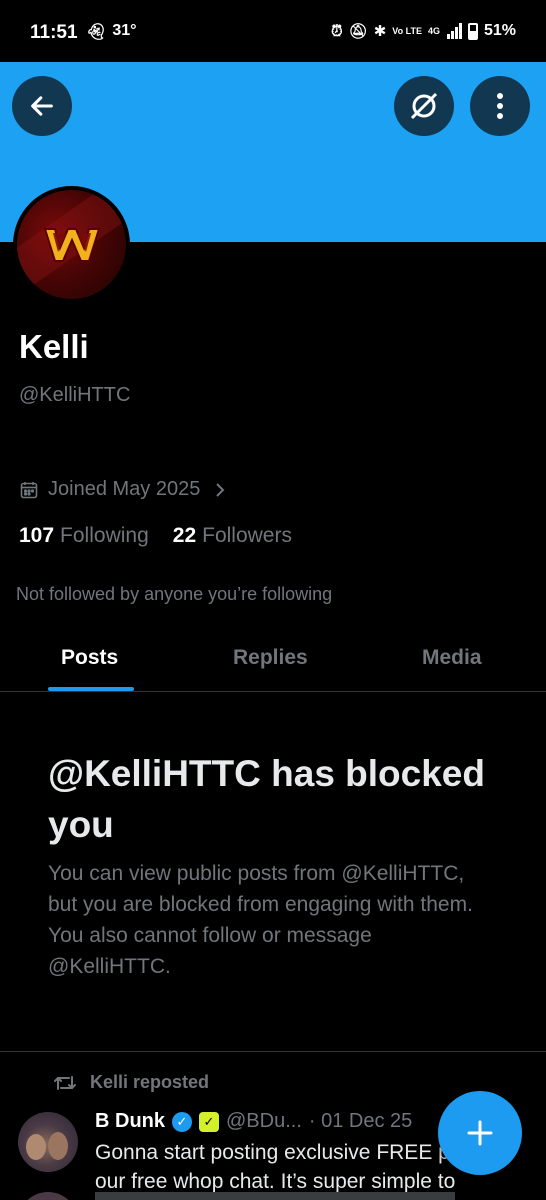  I want to click on tab-replies: Replies, so click(270, 658).